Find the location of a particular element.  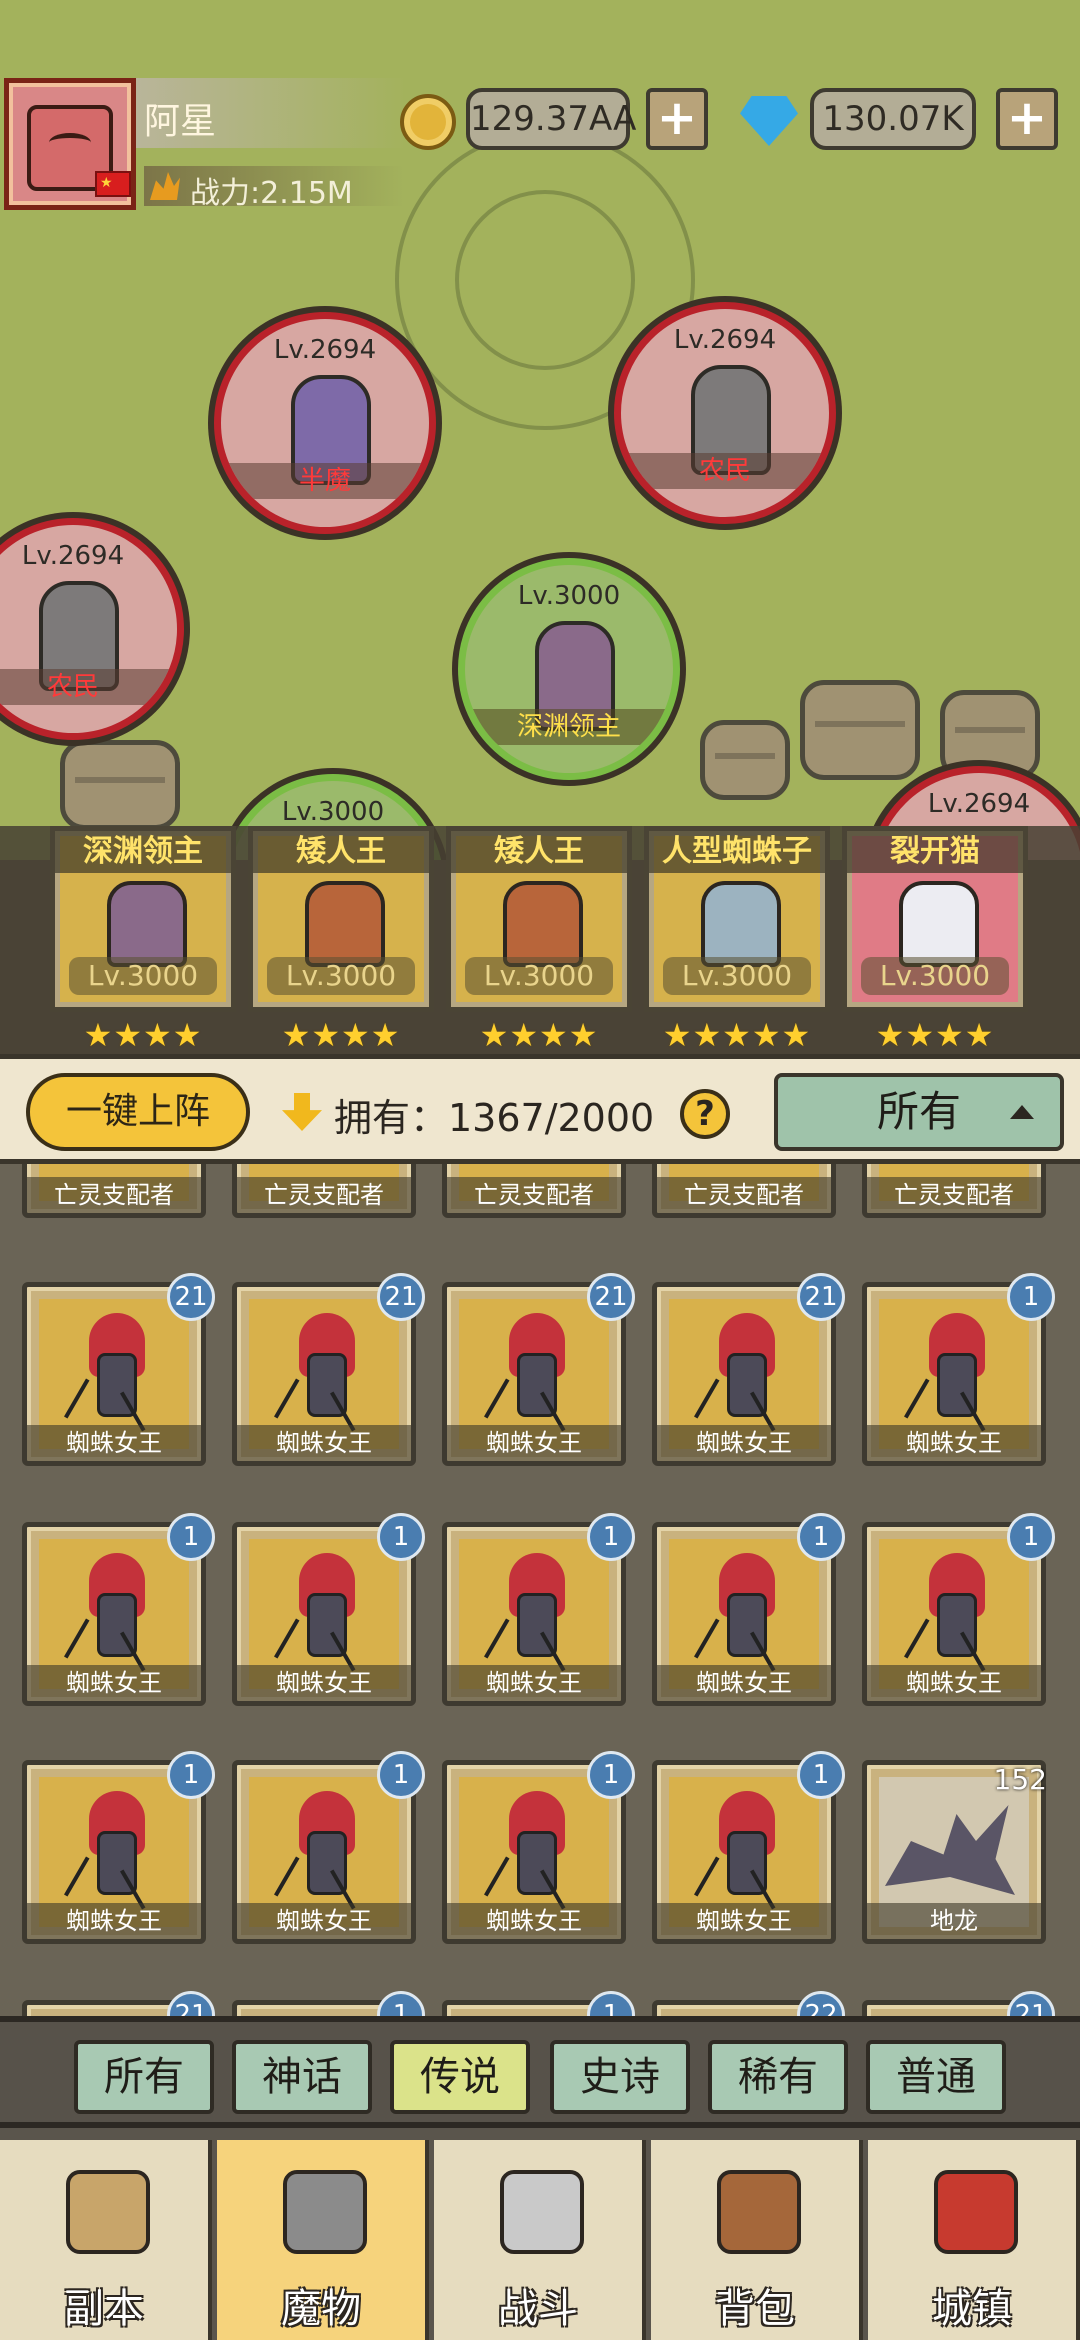

rarity-tab: 史诗 is located at coordinates (620, 2077).